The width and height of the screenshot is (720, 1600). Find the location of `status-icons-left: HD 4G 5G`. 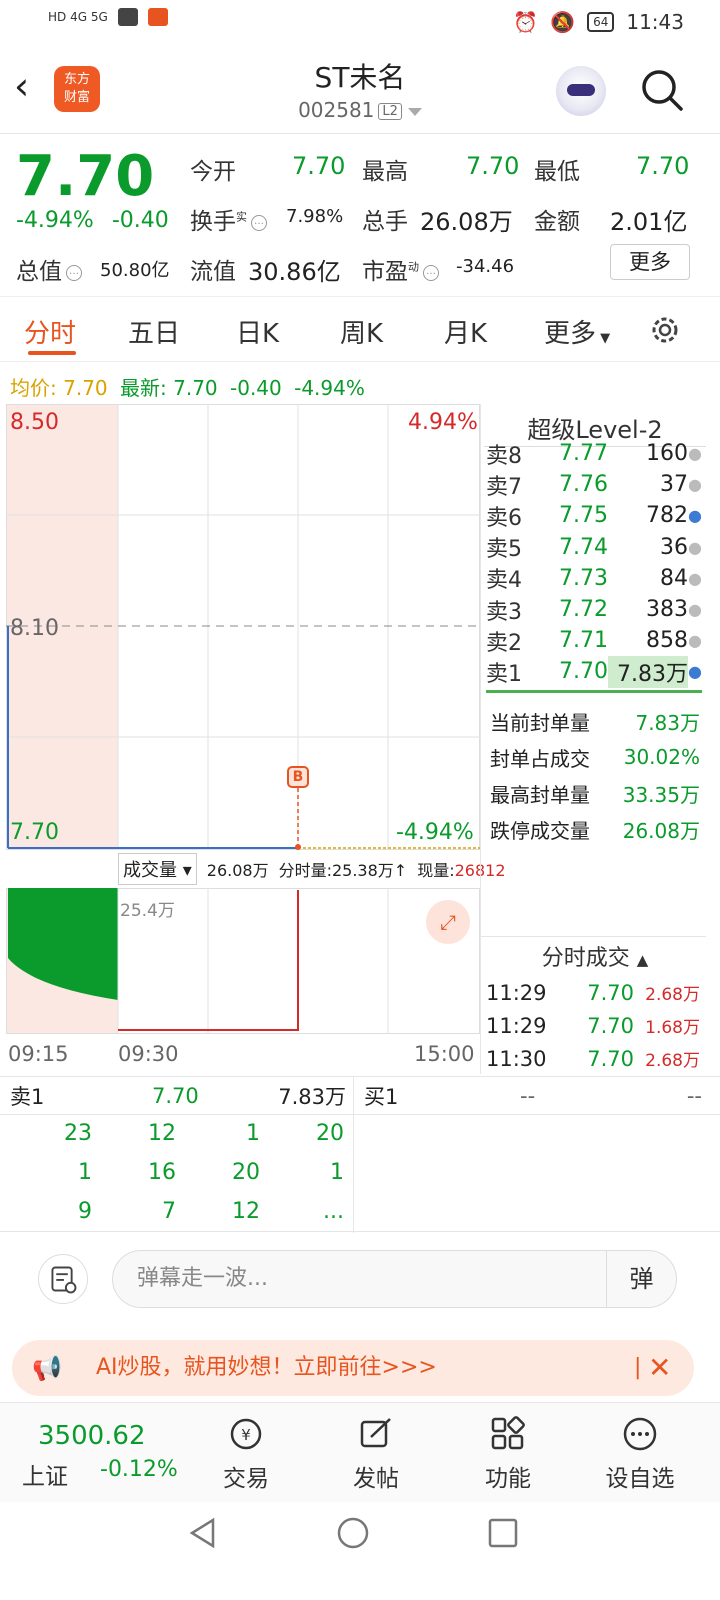

status-icons-left: HD 4G 5G is located at coordinates (108, 17).